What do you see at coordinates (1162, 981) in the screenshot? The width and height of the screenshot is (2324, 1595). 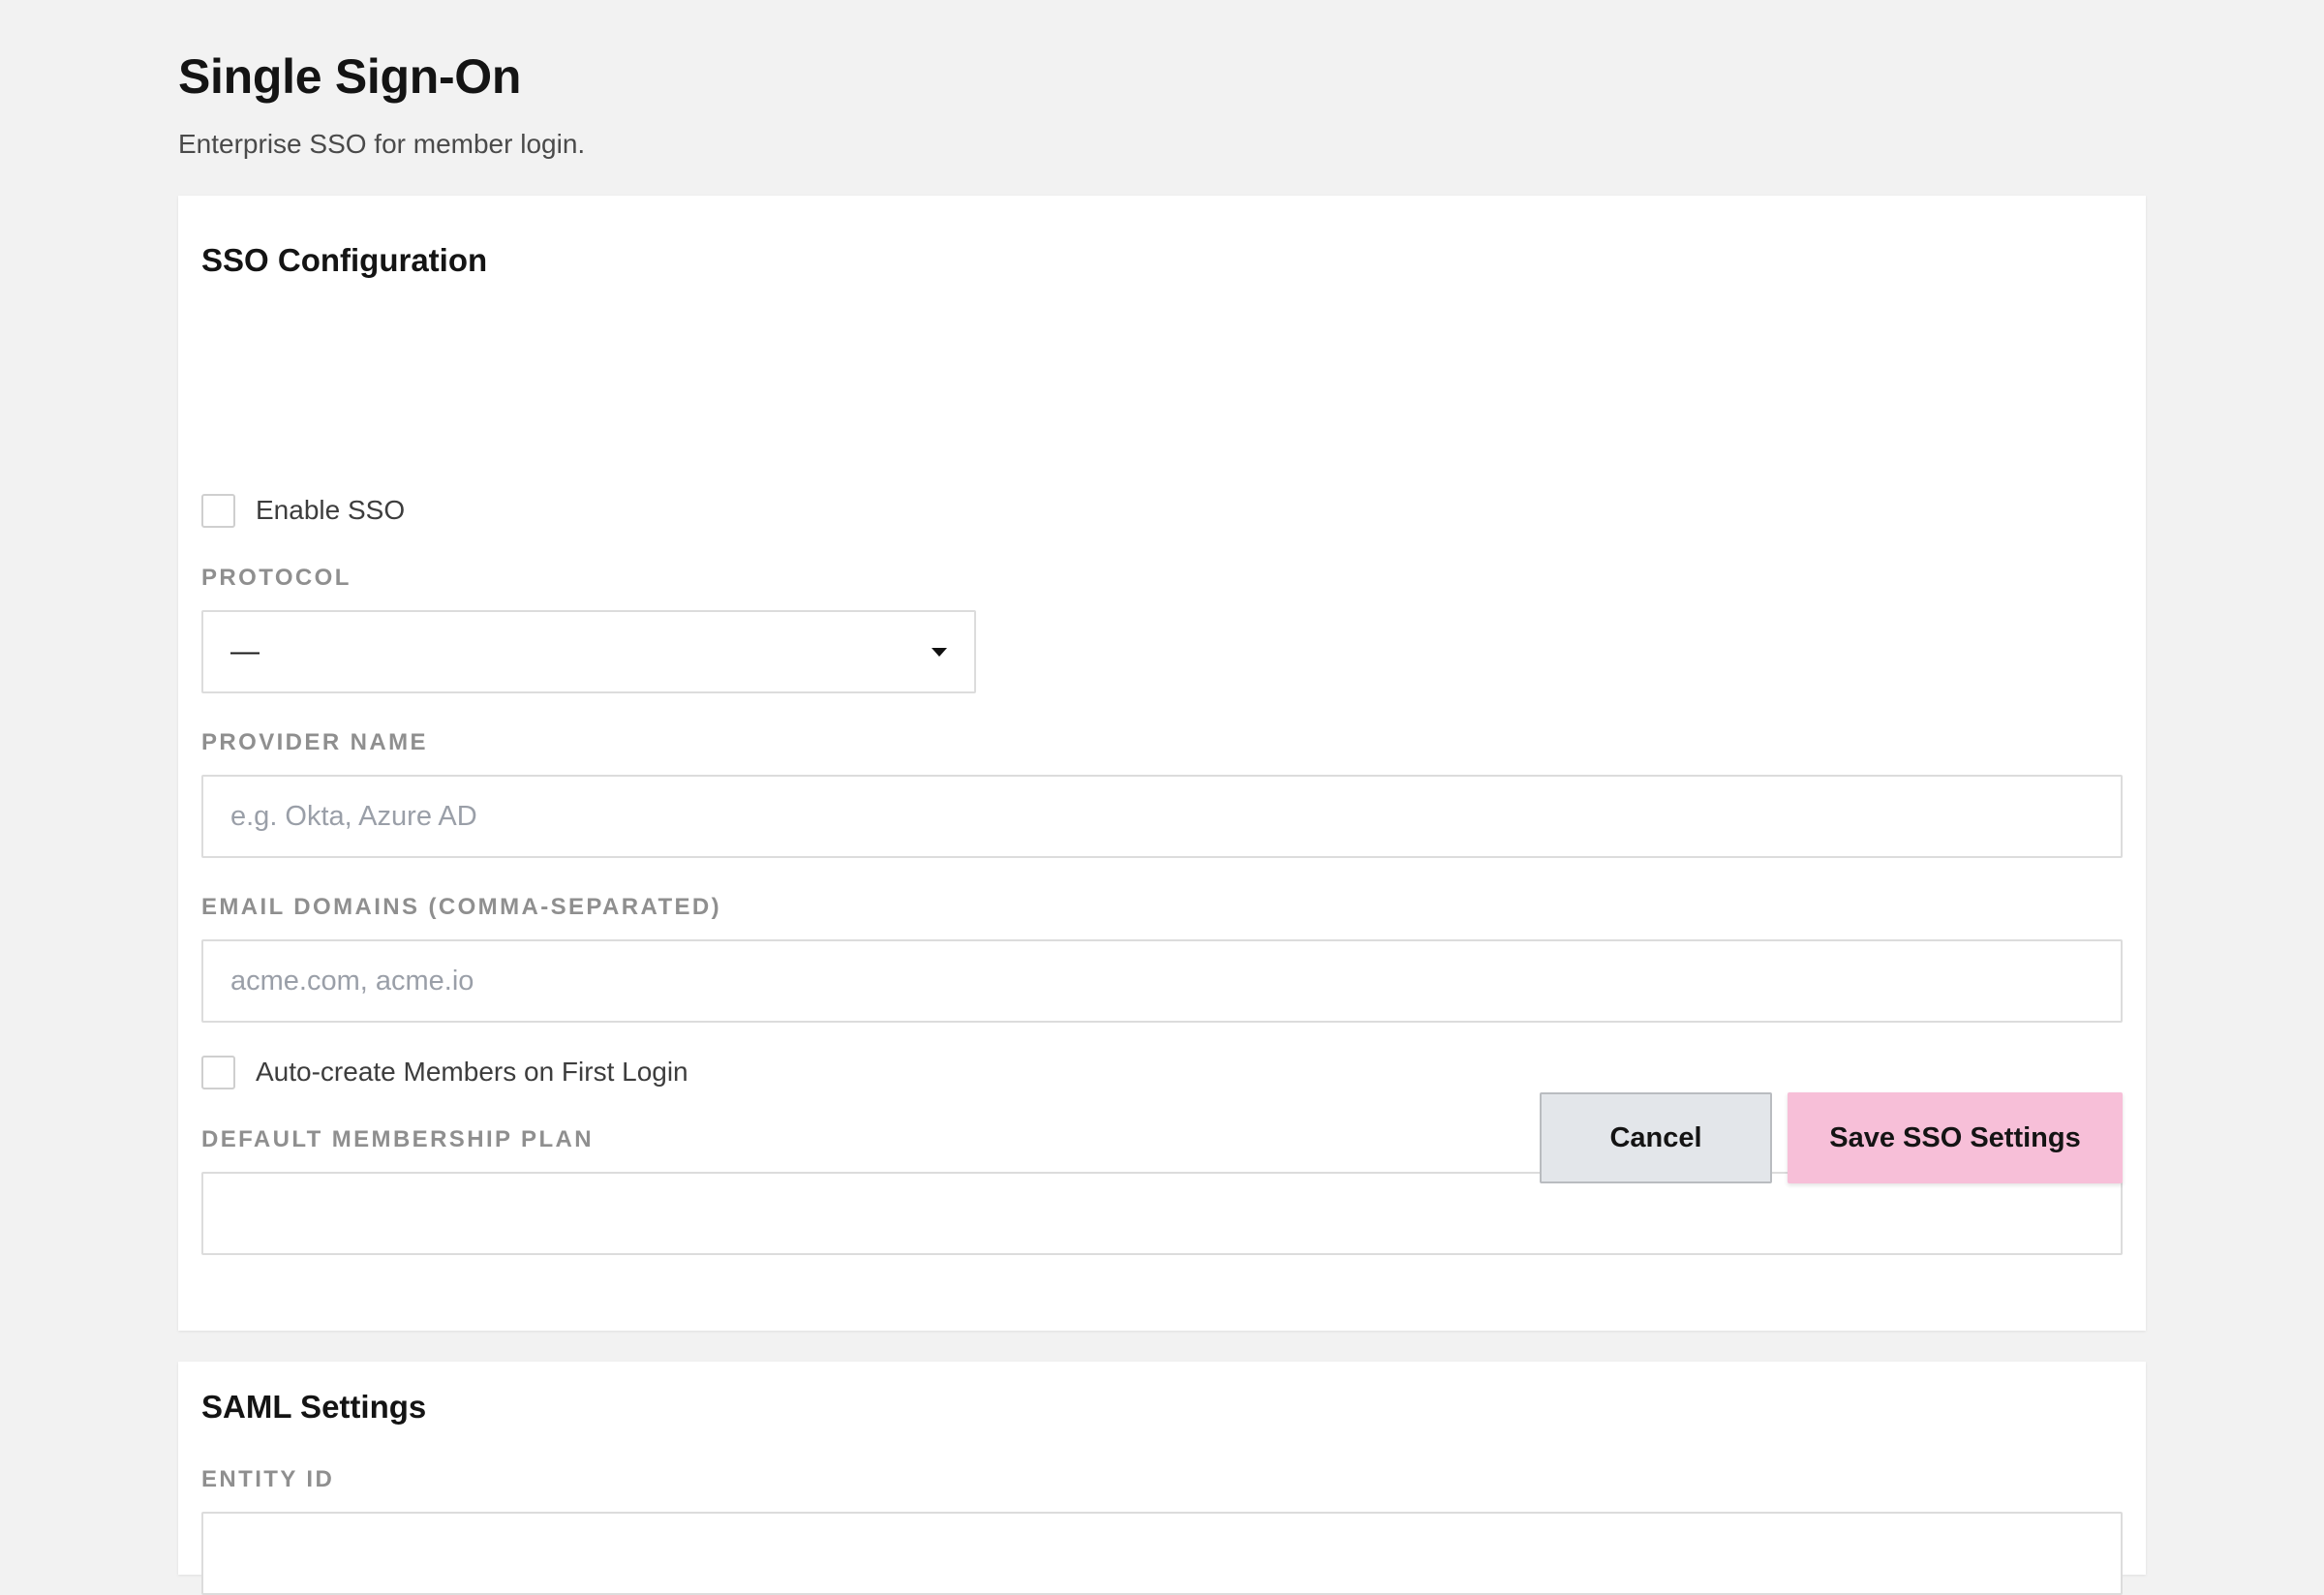 I see `email-domains-input` at bounding box center [1162, 981].